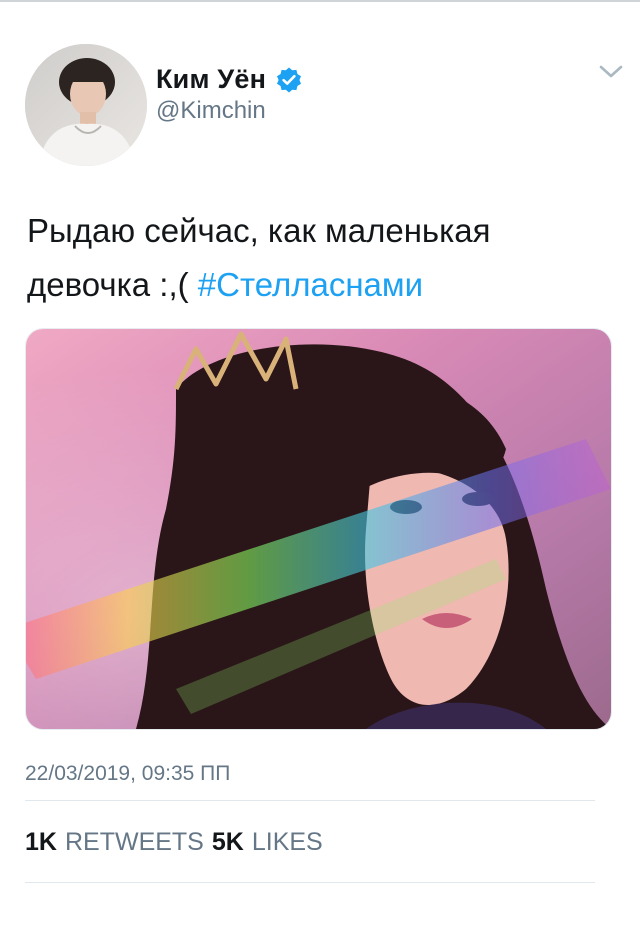 The height and width of the screenshot is (952, 640). What do you see at coordinates (134, 842) in the screenshot?
I see `retweets-label: RETWEETS` at bounding box center [134, 842].